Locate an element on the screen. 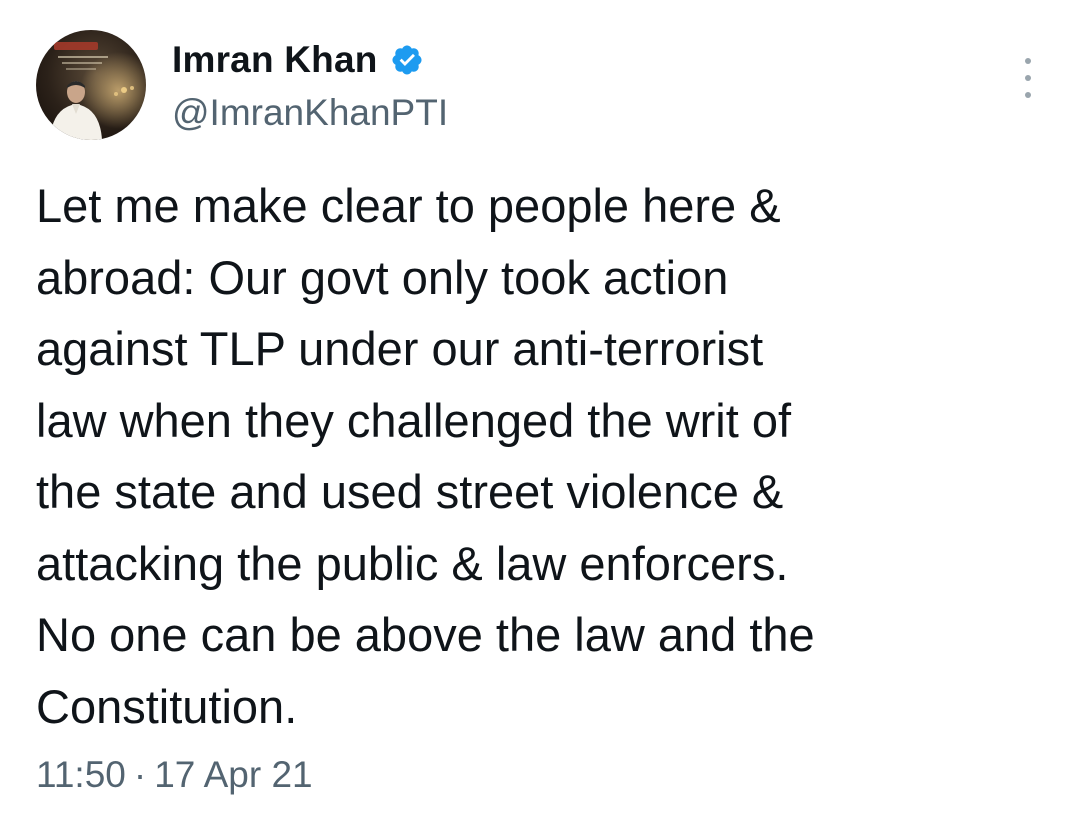 The height and width of the screenshot is (827, 1070). tweet-text-line: abroad: Our govt only took action is located at coordinates (382, 277).